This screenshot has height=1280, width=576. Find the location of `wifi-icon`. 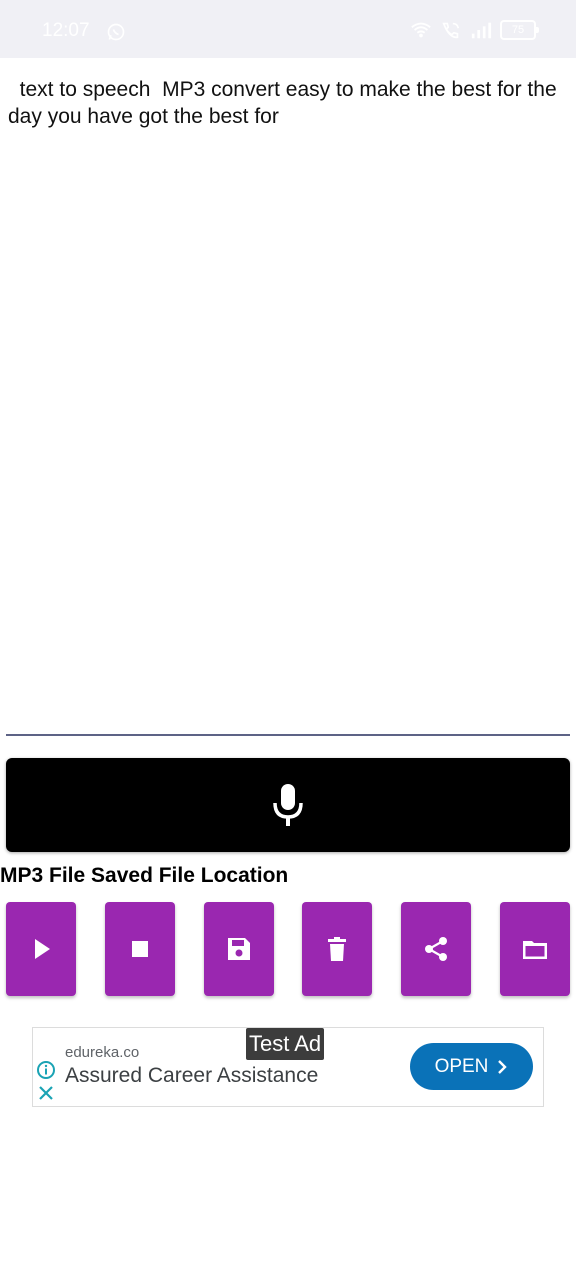

wifi-icon is located at coordinates (421, 30).